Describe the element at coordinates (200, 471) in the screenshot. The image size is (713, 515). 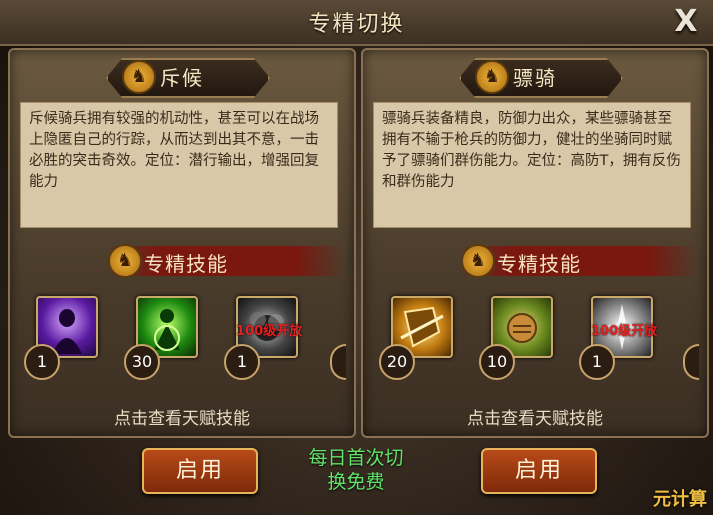
I see `activate-scout-button: 启用` at that location.